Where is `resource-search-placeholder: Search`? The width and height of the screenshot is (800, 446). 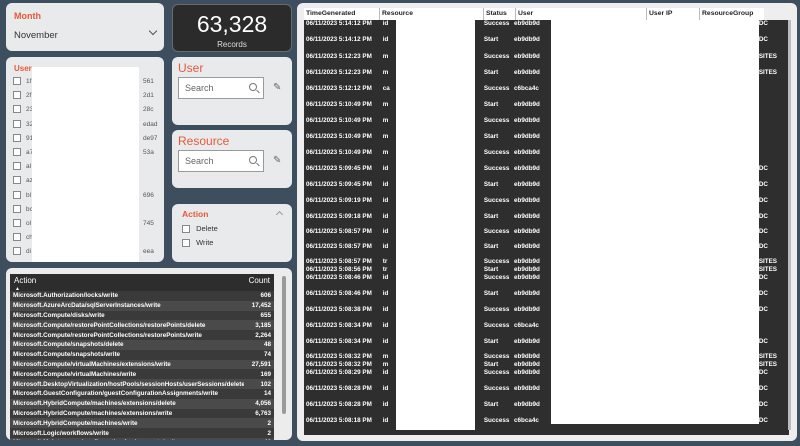 resource-search-placeholder: Search is located at coordinates (199, 161).